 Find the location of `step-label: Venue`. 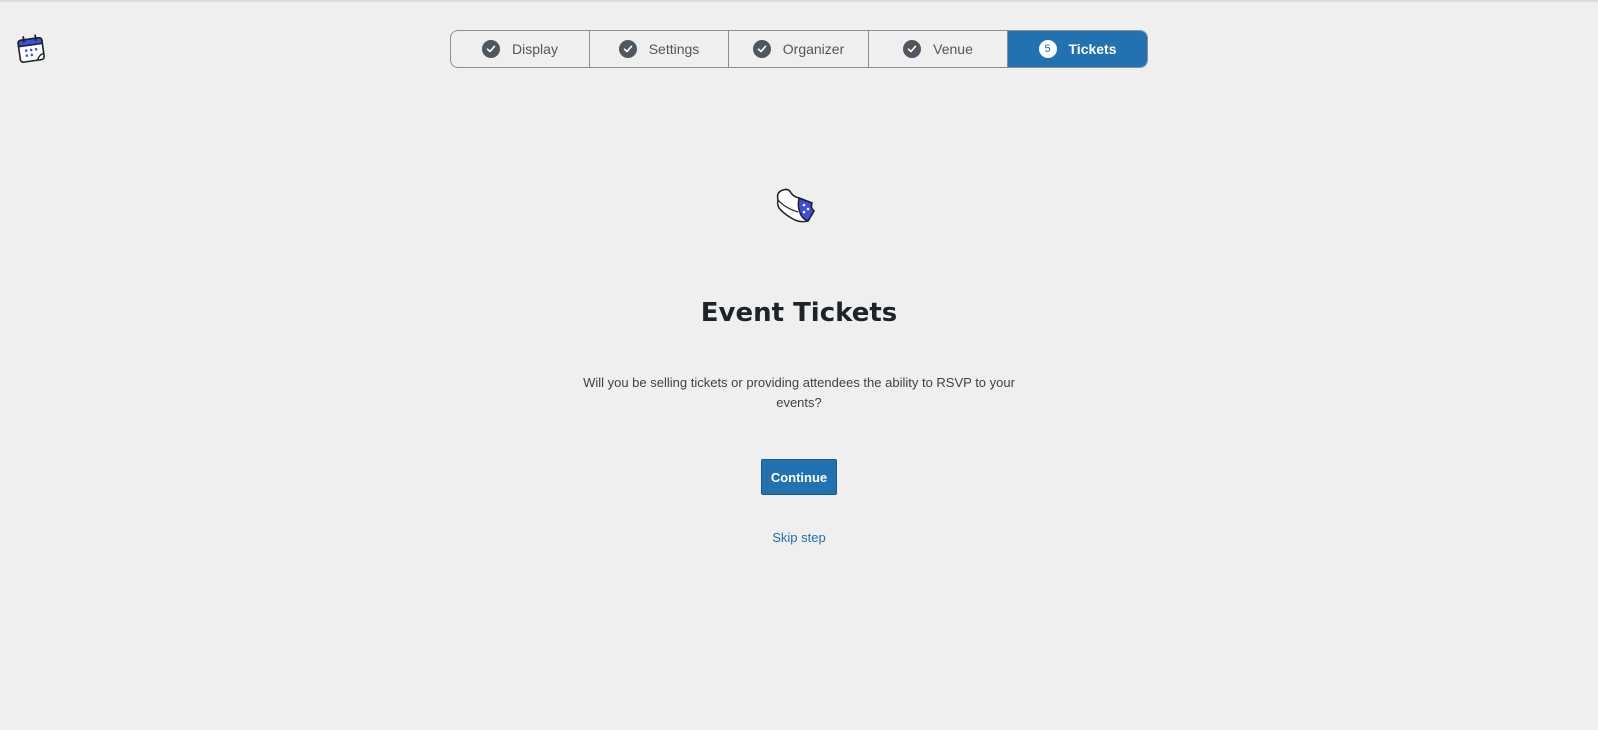

step-label: Venue is located at coordinates (953, 49).